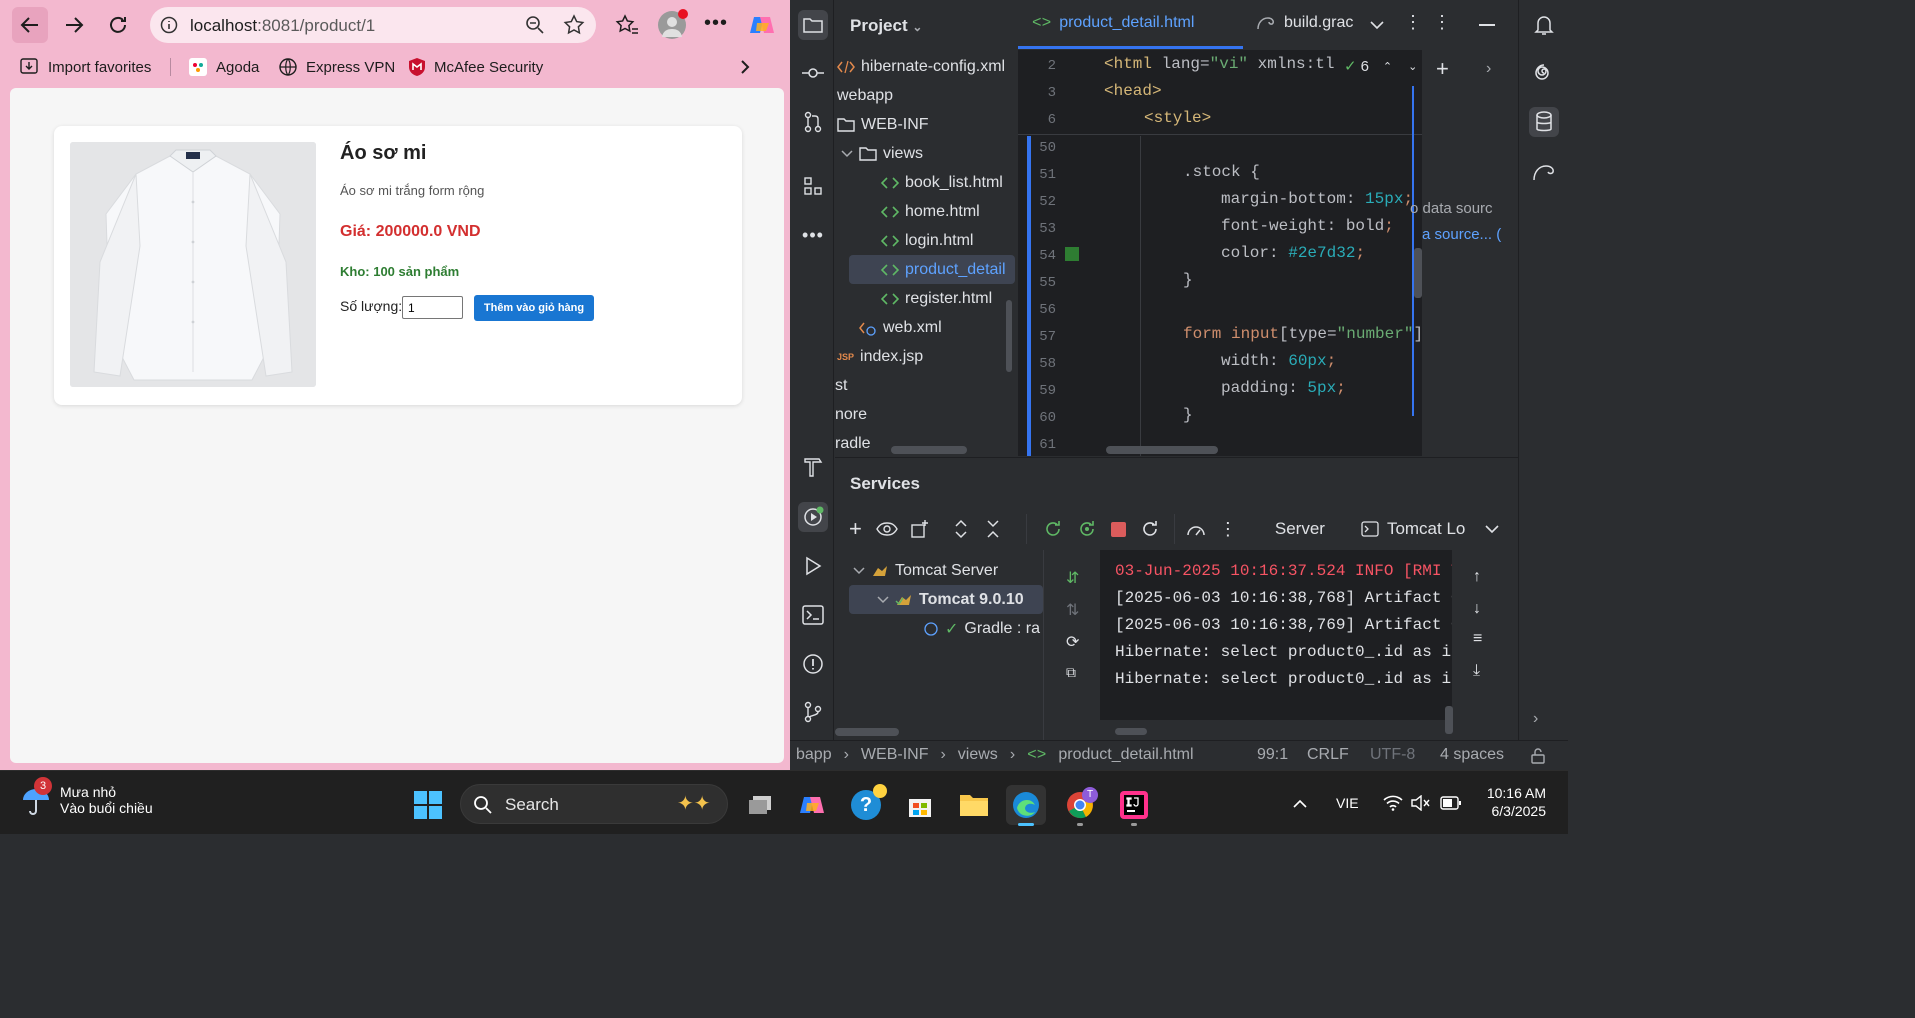 The height and width of the screenshot is (1018, 1915). What do you see at coordinates (814, 755) in the screenshot?
I see `breadcrumb-item: bapp` at bounding box center [814, 755].